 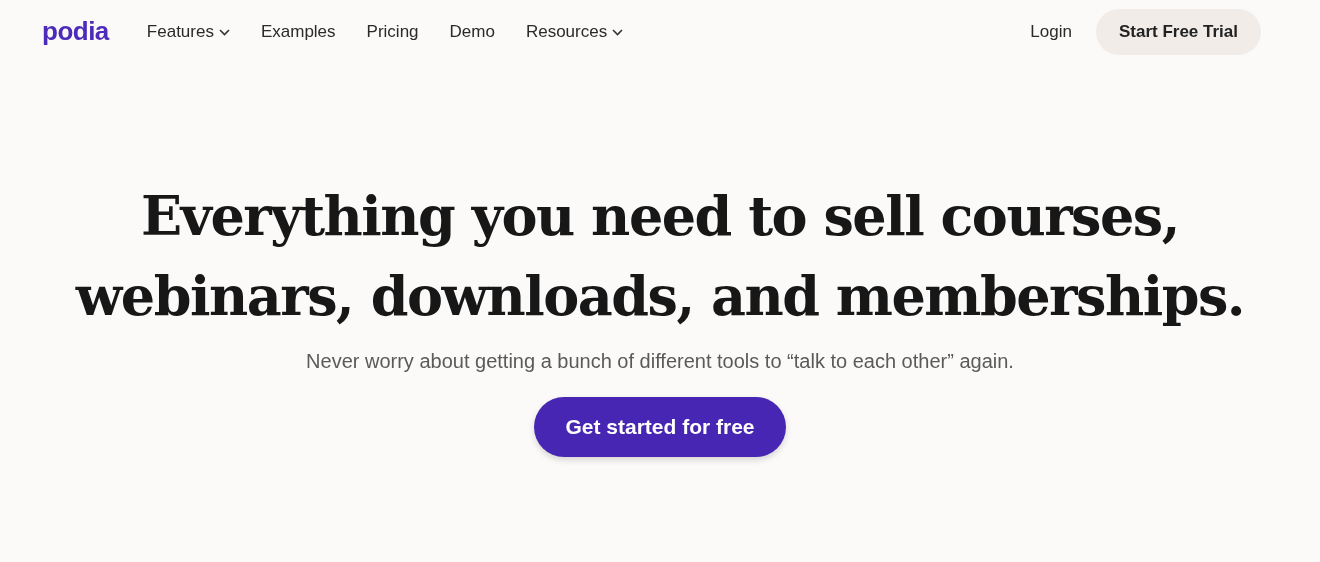 I want to click on start-trial-button: Start Free Trial, so click(x=1178, y=32).